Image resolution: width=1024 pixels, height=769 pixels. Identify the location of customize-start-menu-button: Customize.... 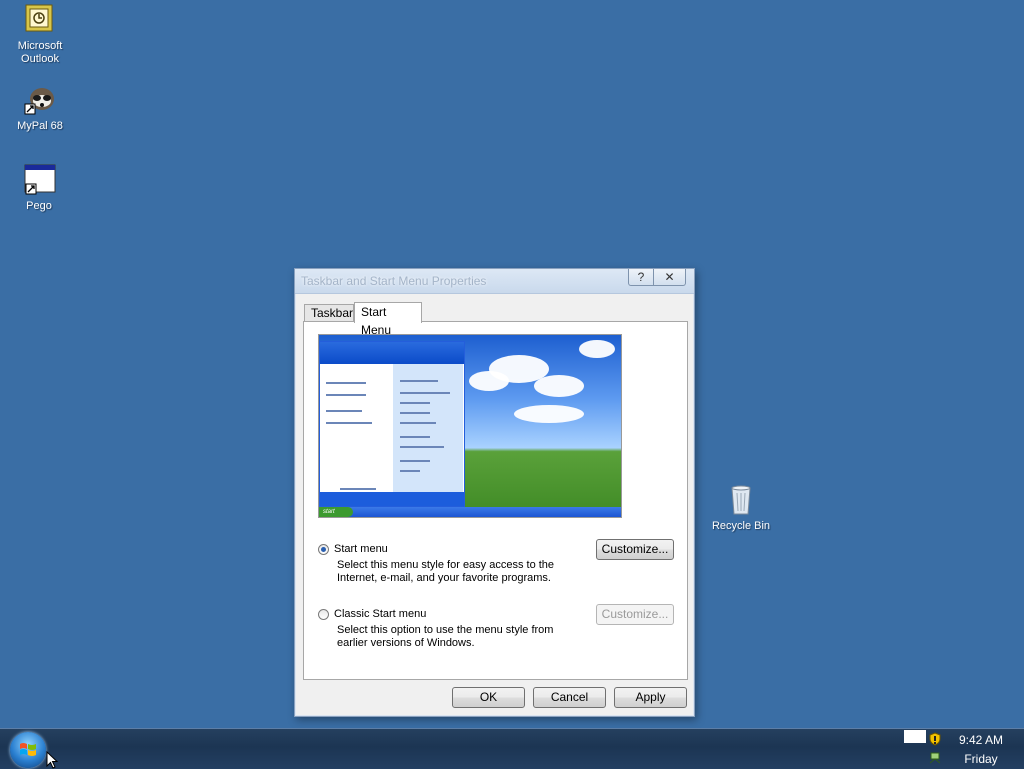
(635, 549).